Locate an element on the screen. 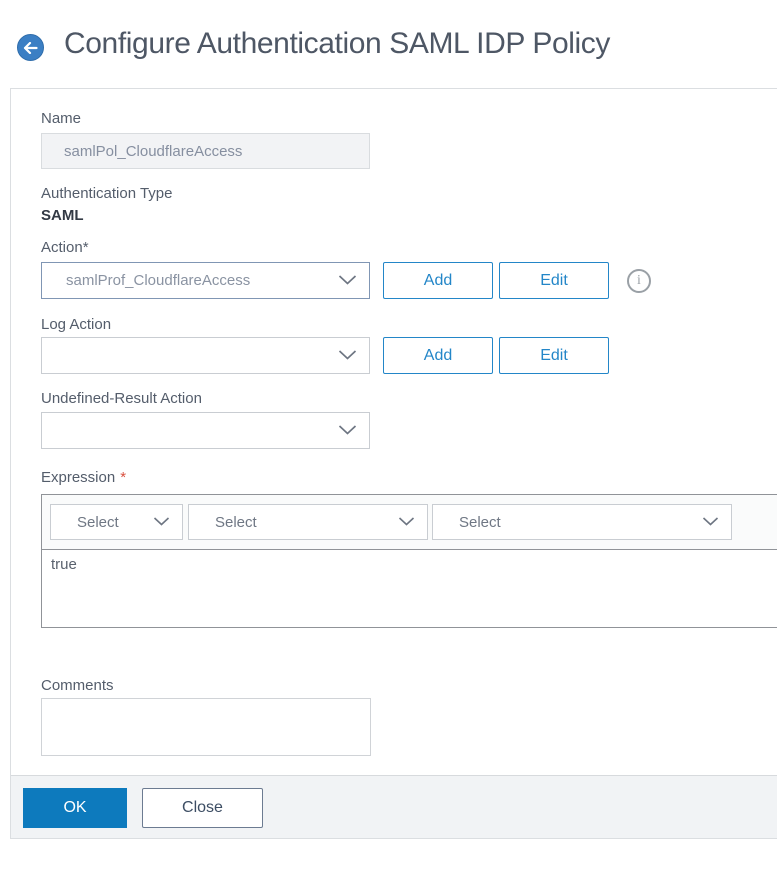 The height and width of the screenshot is (877, 777). action-add-button: Add is located at coordinates (438, 280).